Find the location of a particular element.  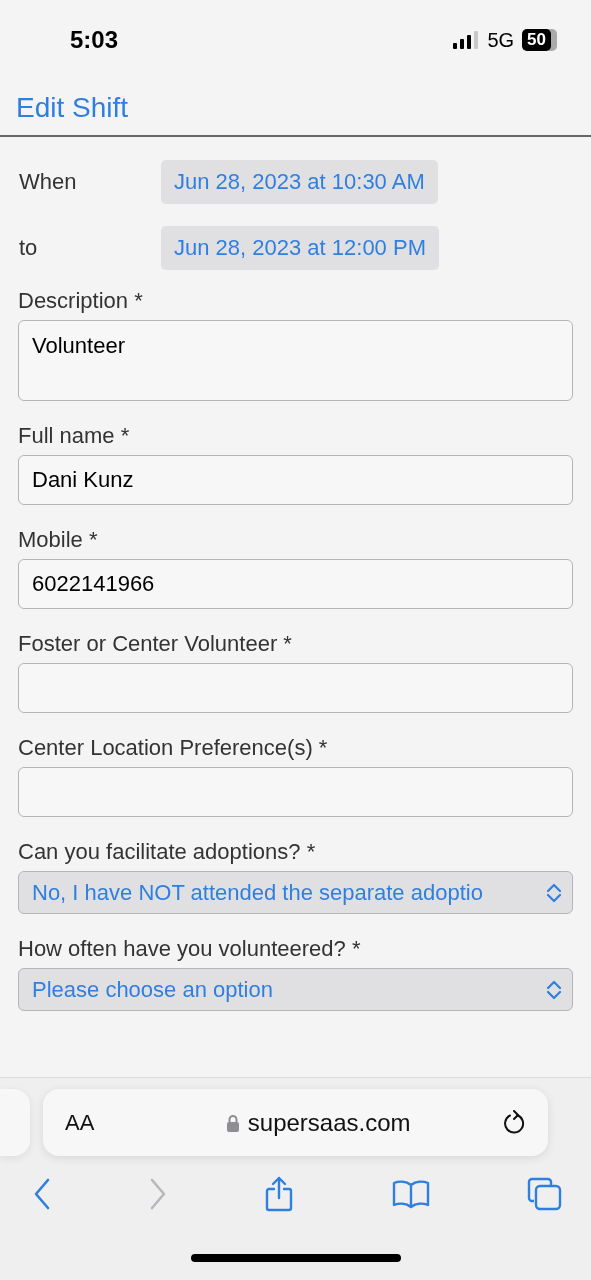

field-label: Mobile * is located at coordinates (58, 540).